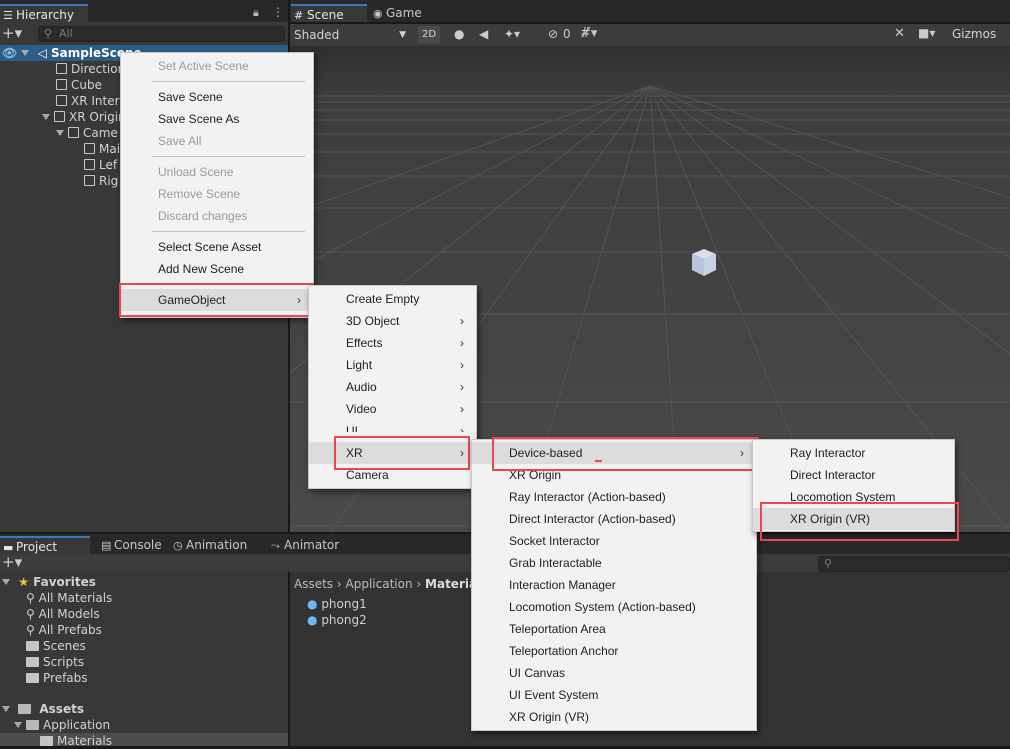 The width and height of the screenshot is (1010, 749). Describe the element at coordinates (914, 564) in the screenshot. I see `project-search-input: ⚲` at that location.